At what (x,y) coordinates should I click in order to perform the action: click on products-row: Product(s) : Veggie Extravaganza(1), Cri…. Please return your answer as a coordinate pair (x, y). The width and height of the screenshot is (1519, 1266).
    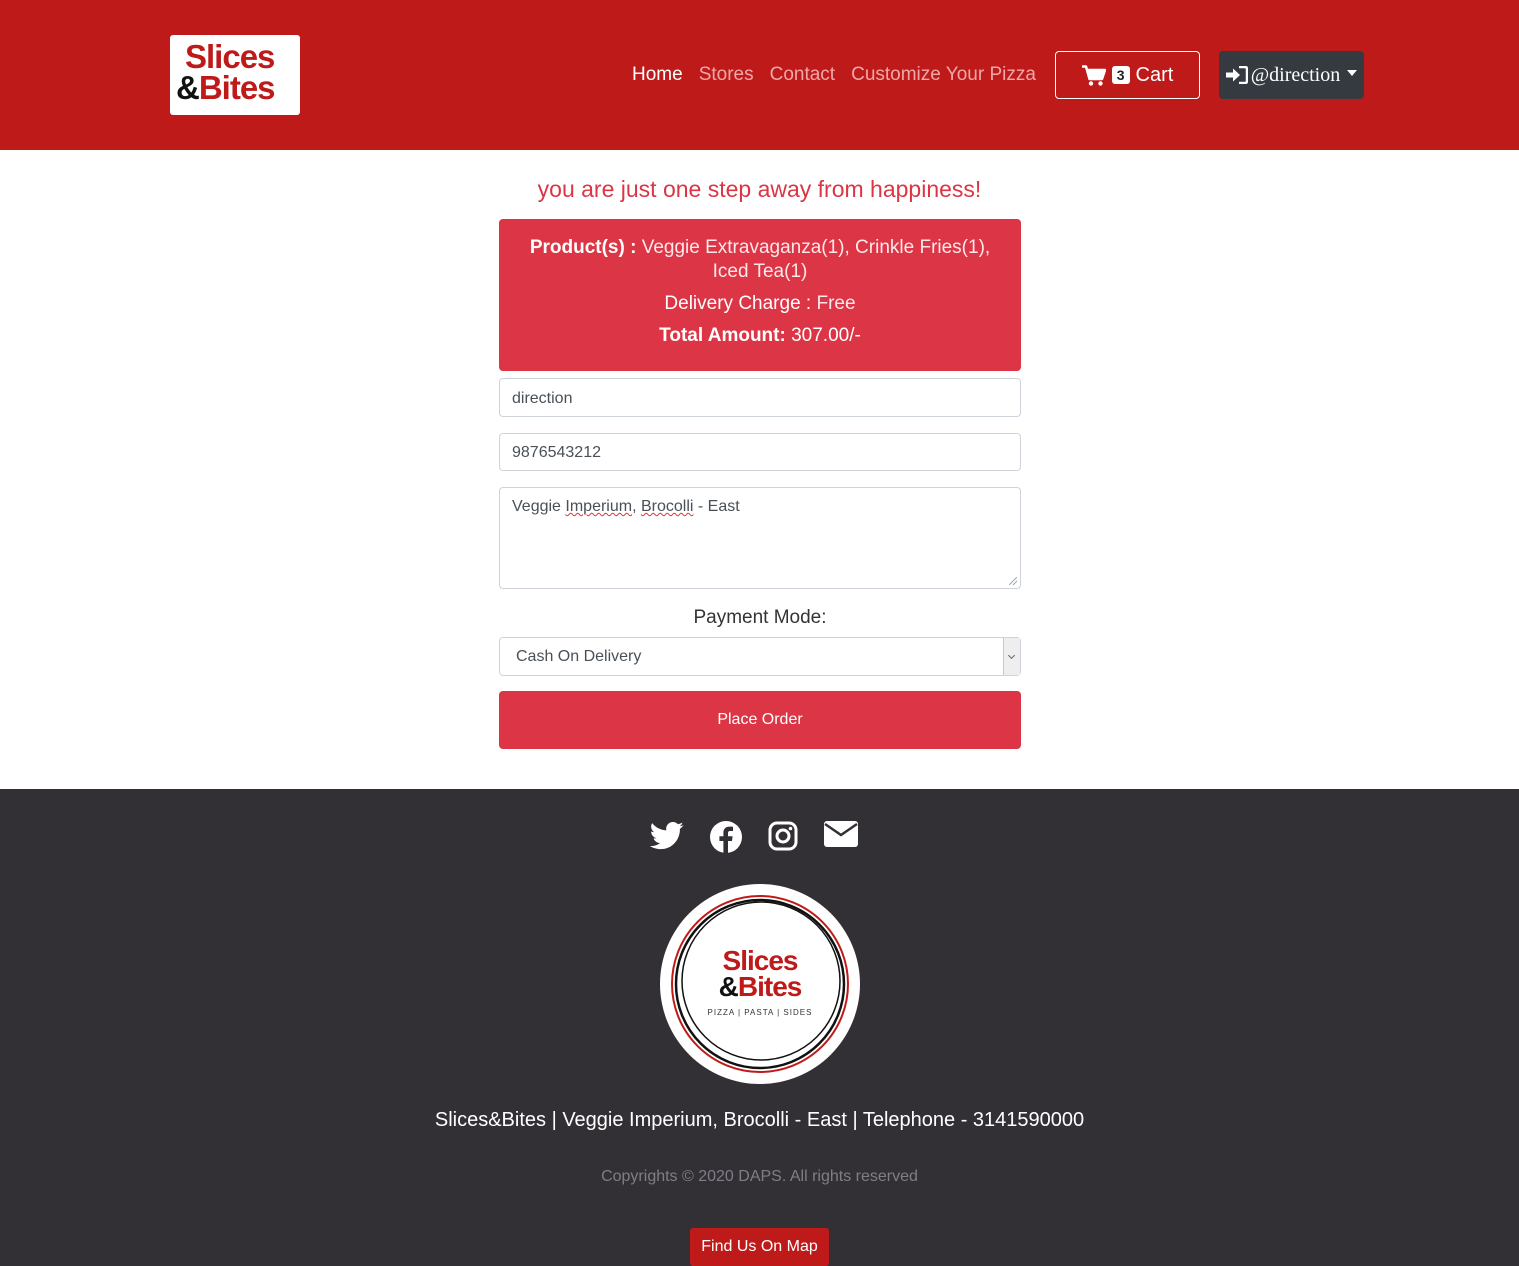
    Looking at the image, I should click on (760, 260).